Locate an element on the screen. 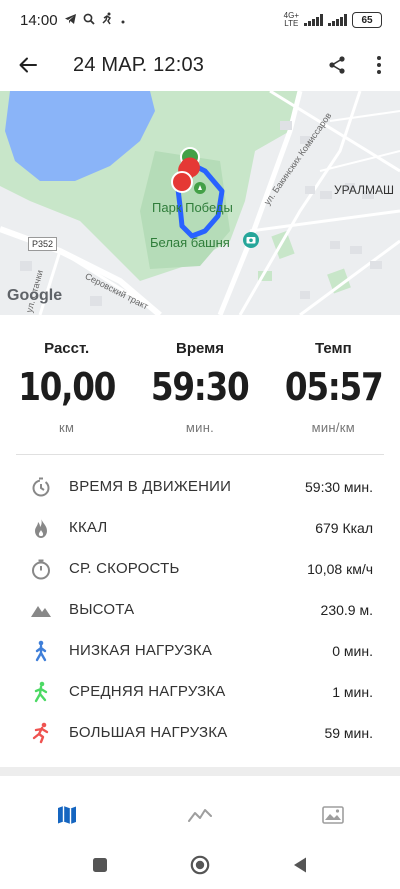  stat-value: 59:30 is located at coordinates (200, 387).